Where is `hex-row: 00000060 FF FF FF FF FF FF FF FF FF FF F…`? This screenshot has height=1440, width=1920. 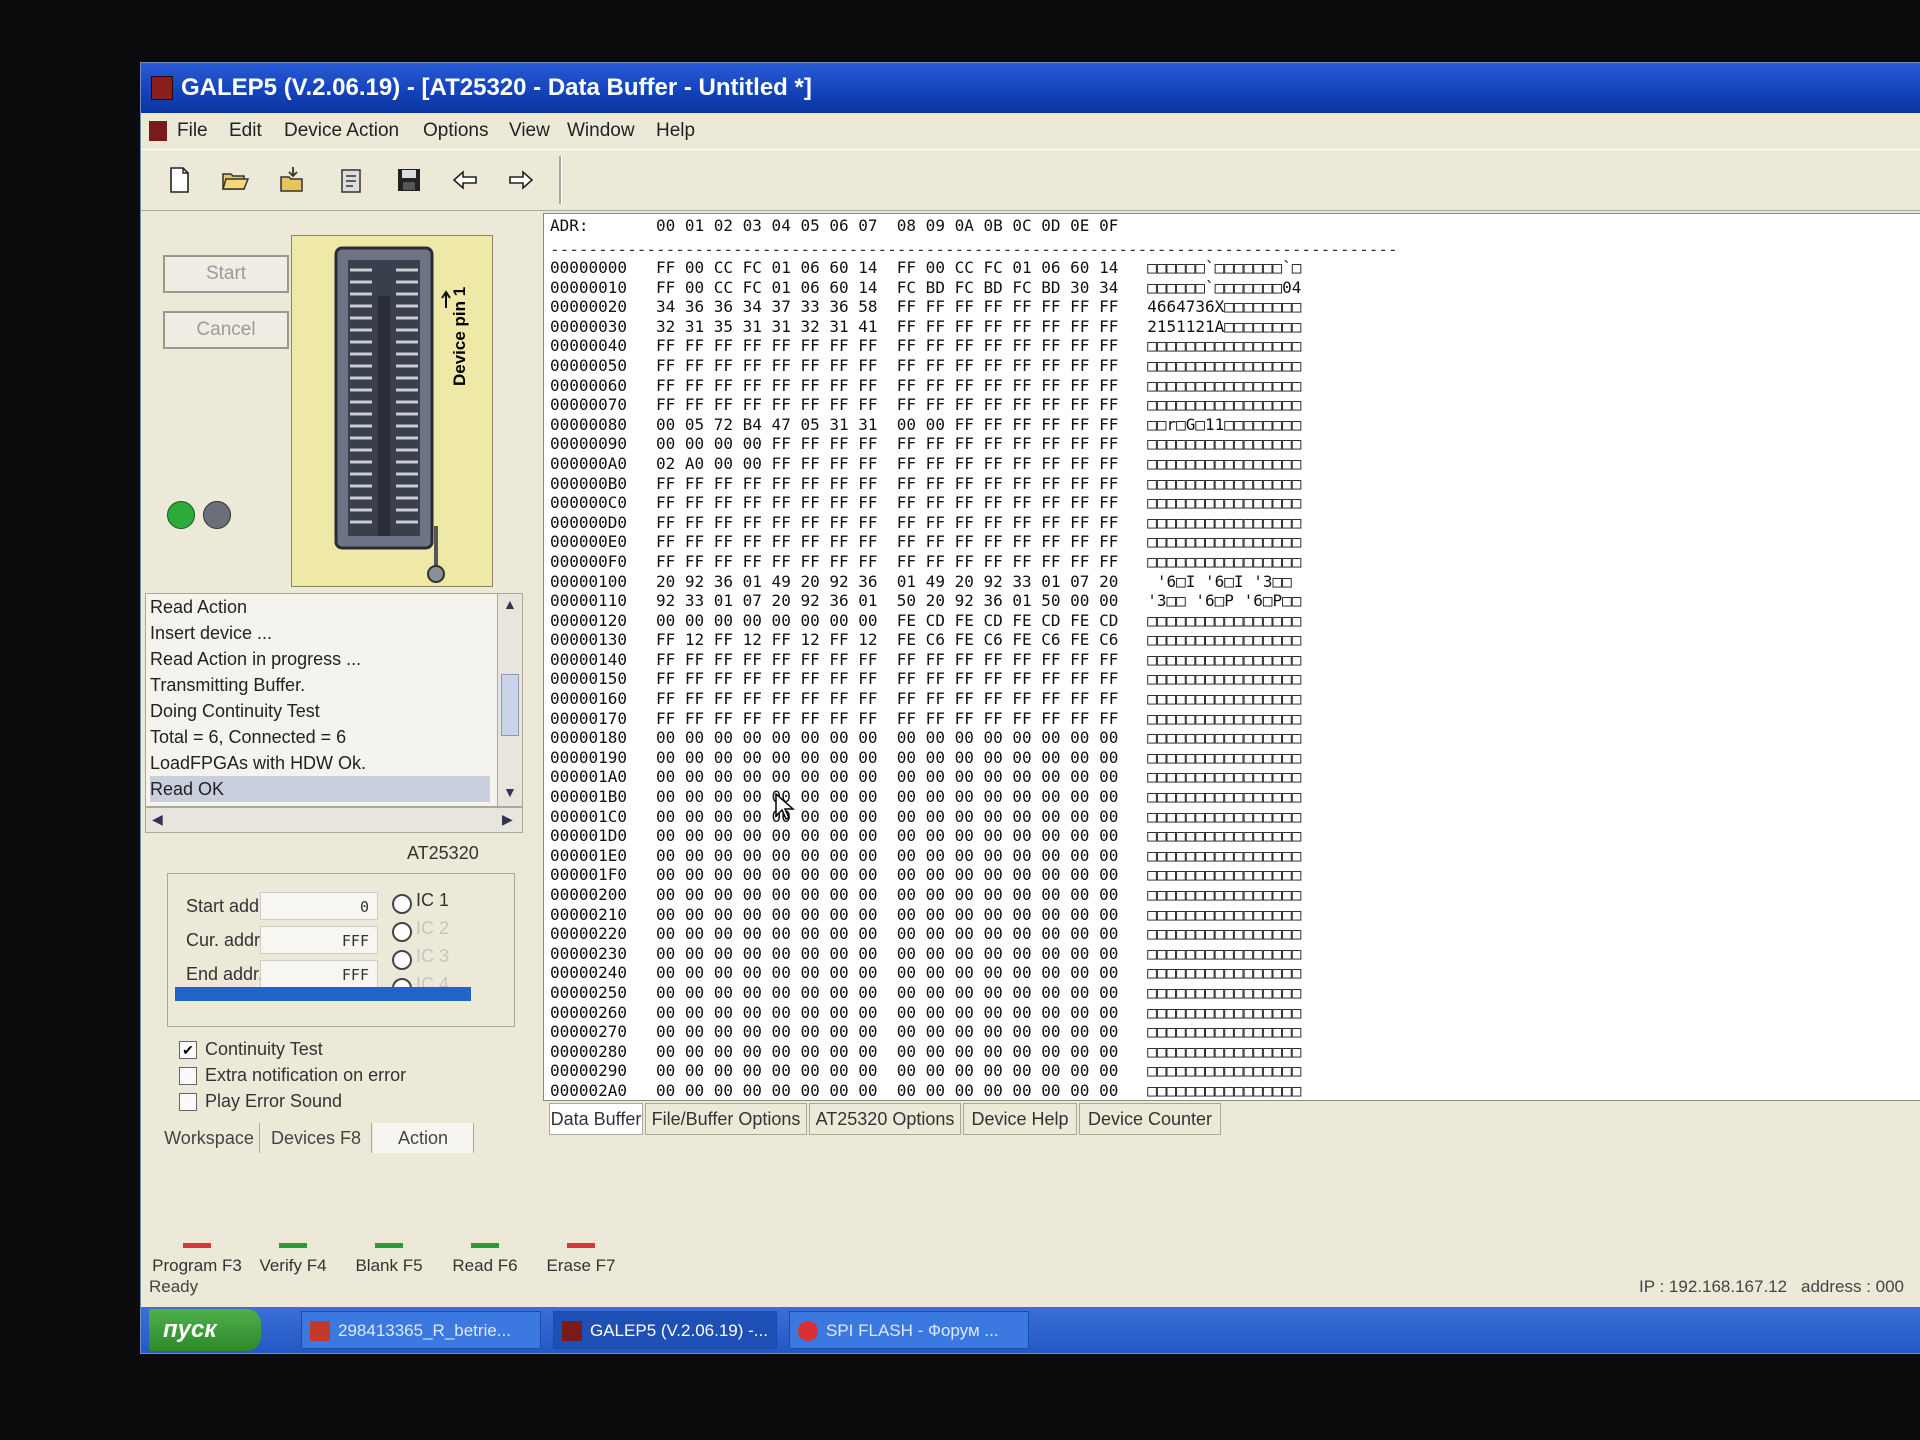 hex-row: 00000060 FF FF FF FF FF FF FF FF FF FF F… is located at coordinates (925, 386).